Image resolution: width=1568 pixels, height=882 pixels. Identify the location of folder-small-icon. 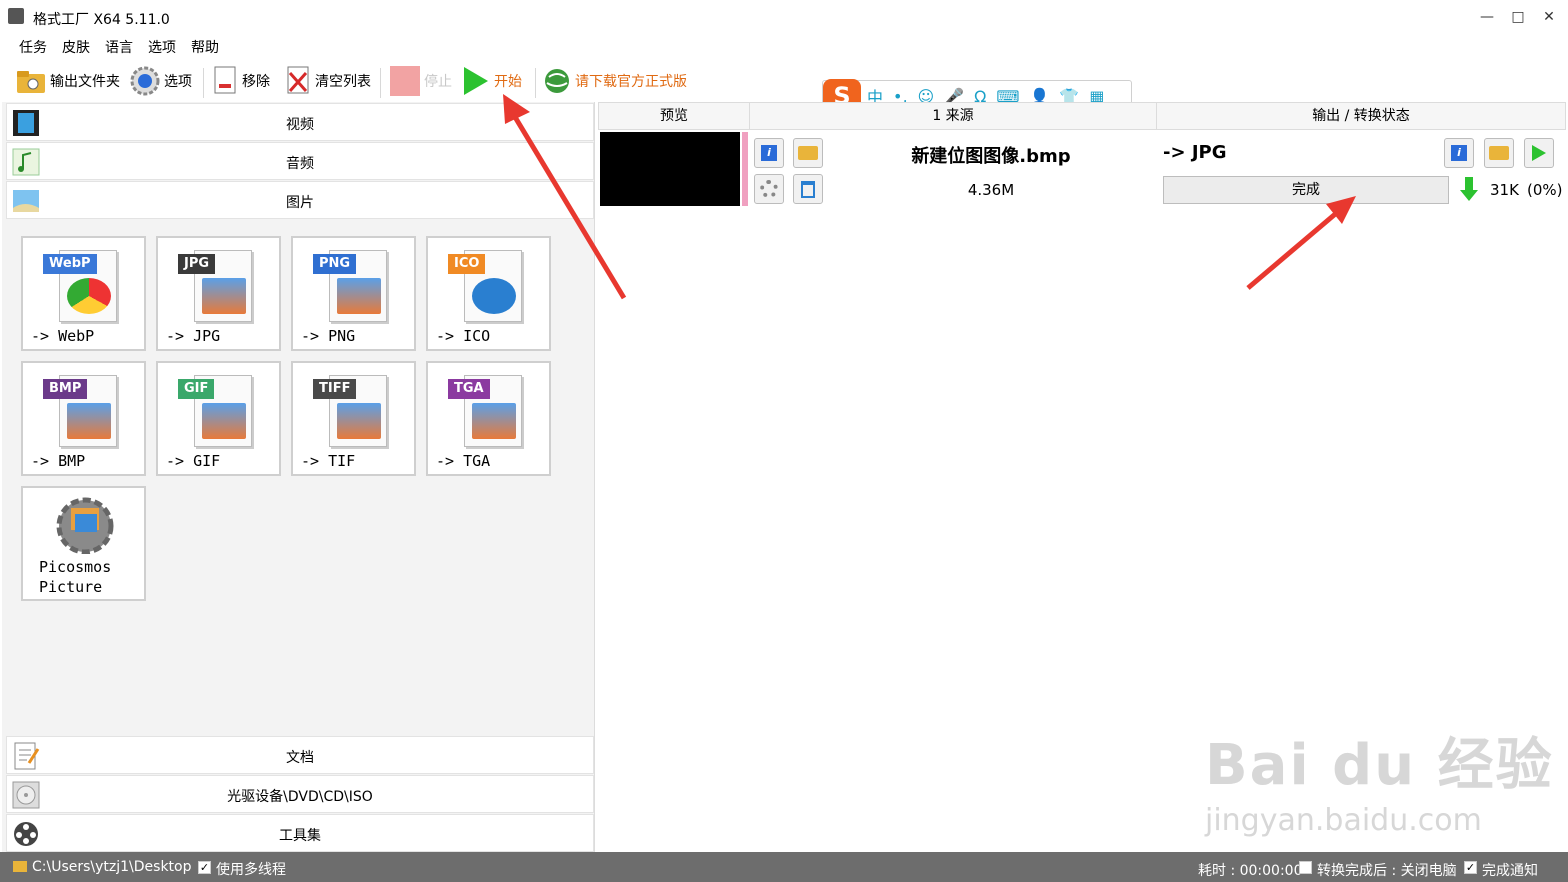
(20, 866).